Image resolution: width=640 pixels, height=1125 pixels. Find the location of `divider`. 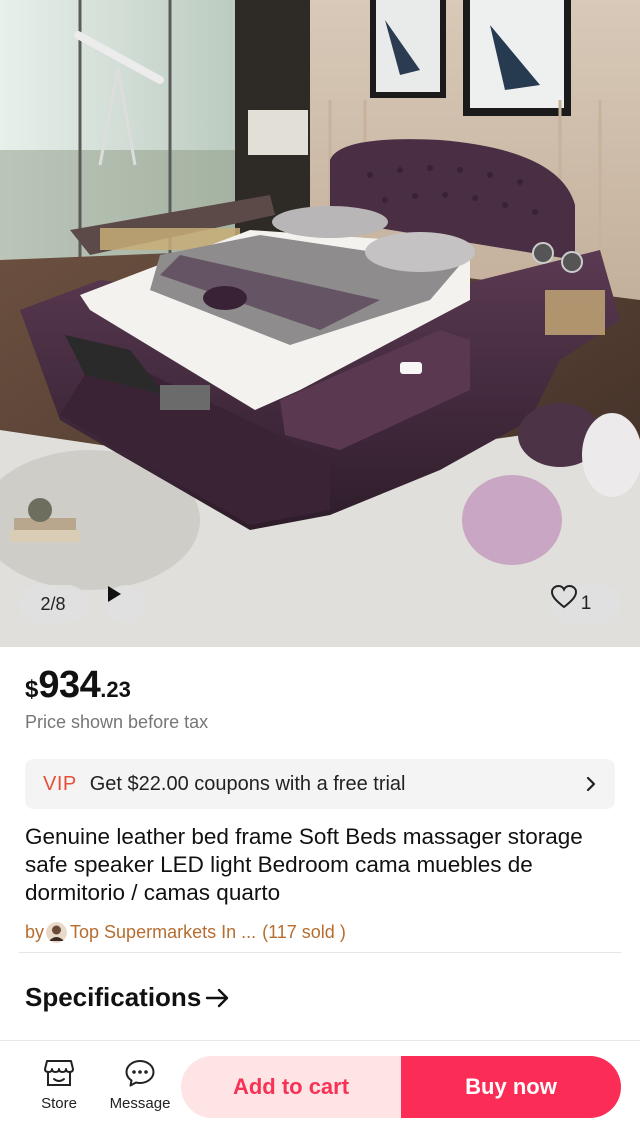

divider is located at coordinates (320, 952).